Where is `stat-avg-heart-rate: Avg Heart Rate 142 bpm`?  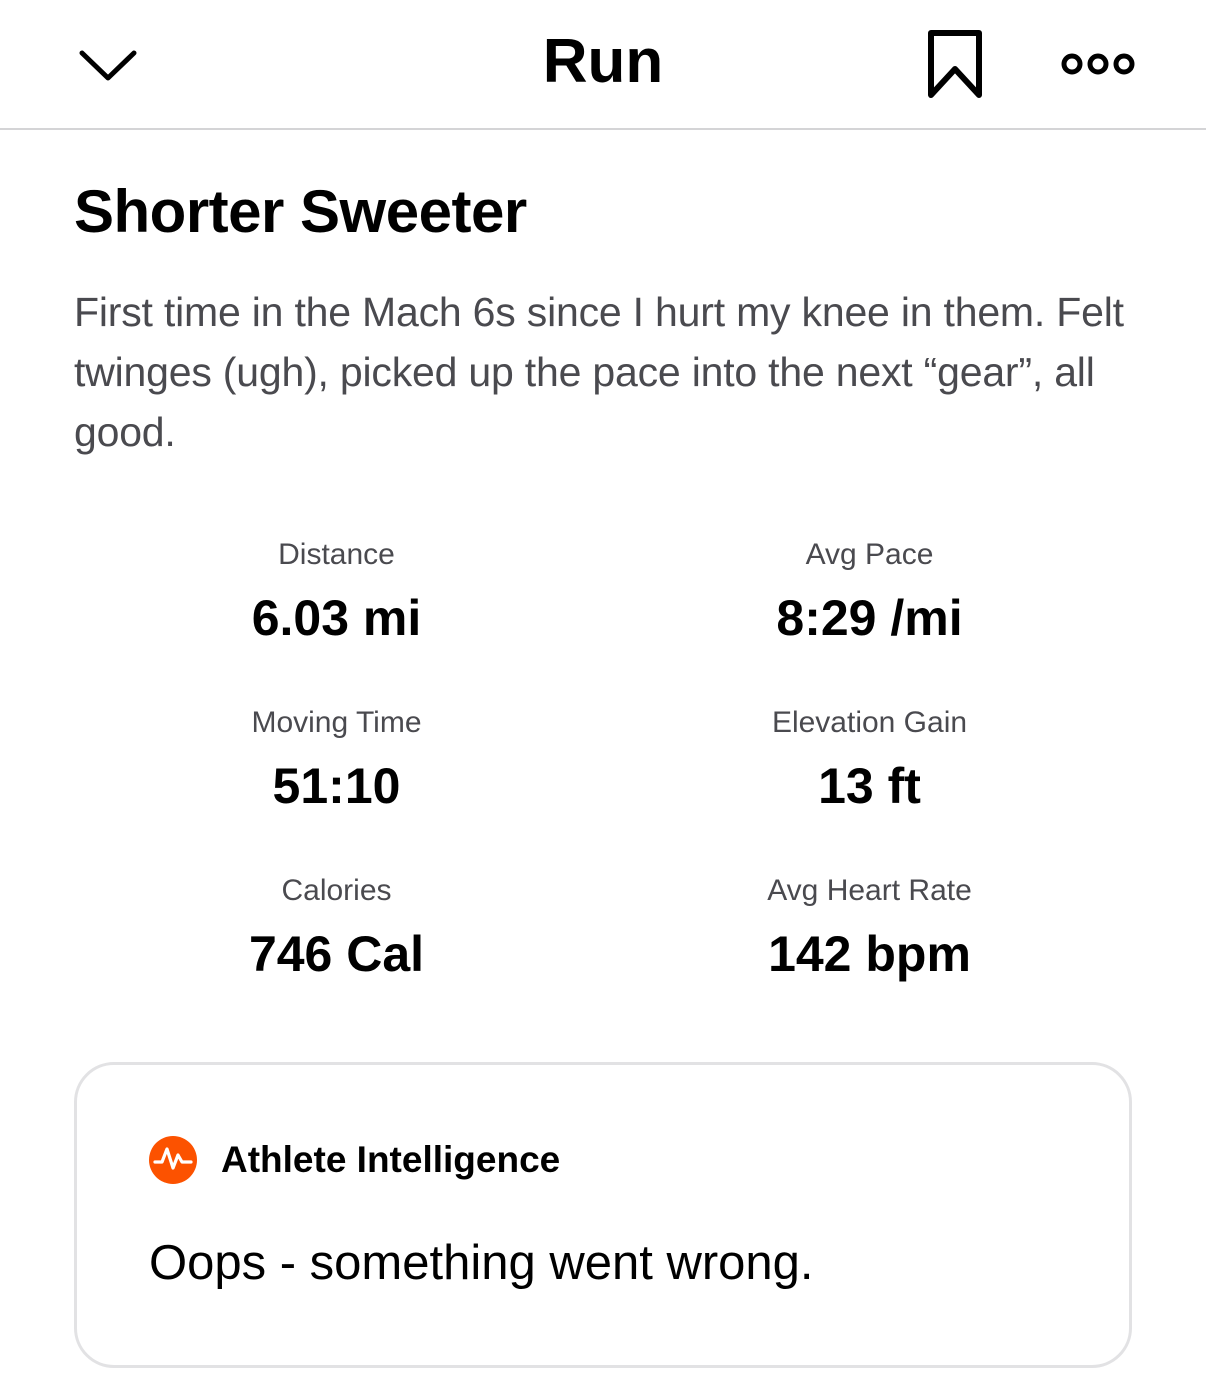
stat-avg-heart-rate: Avg Heart Rate 142 bpm is located at coordinates (869, 929).